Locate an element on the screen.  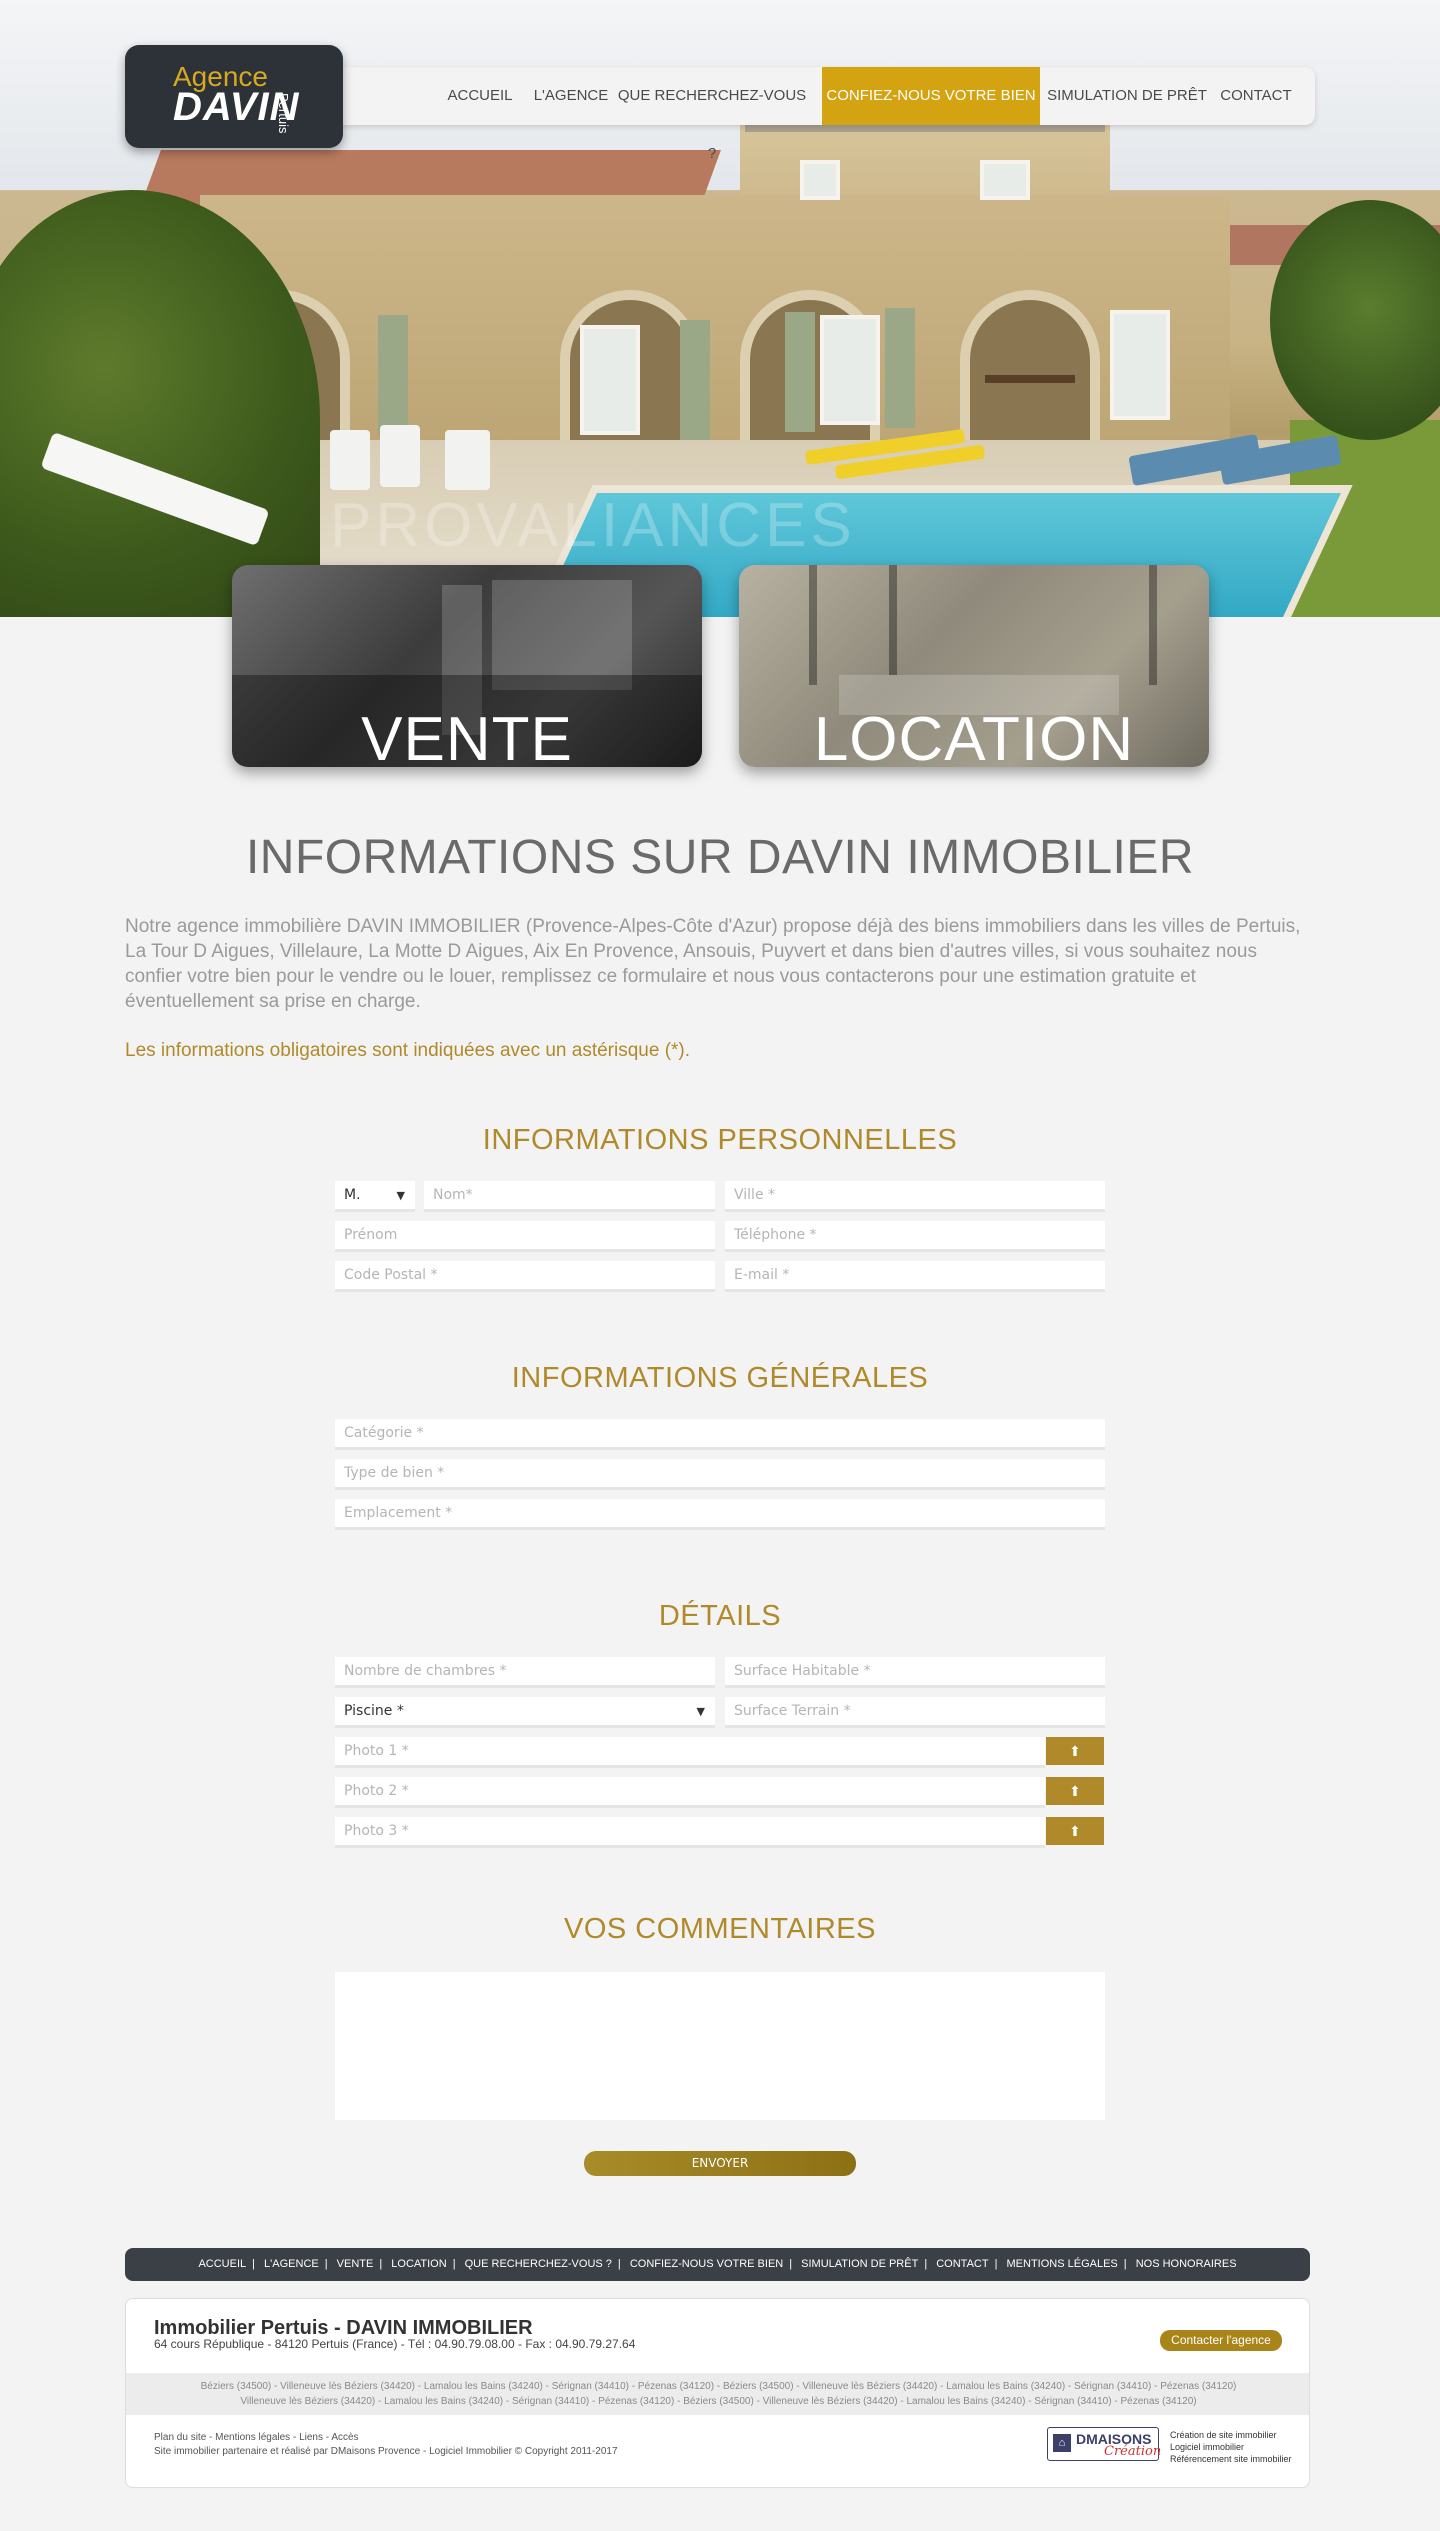
card-vente-label: VENTE is located at coordinates (467, 736).